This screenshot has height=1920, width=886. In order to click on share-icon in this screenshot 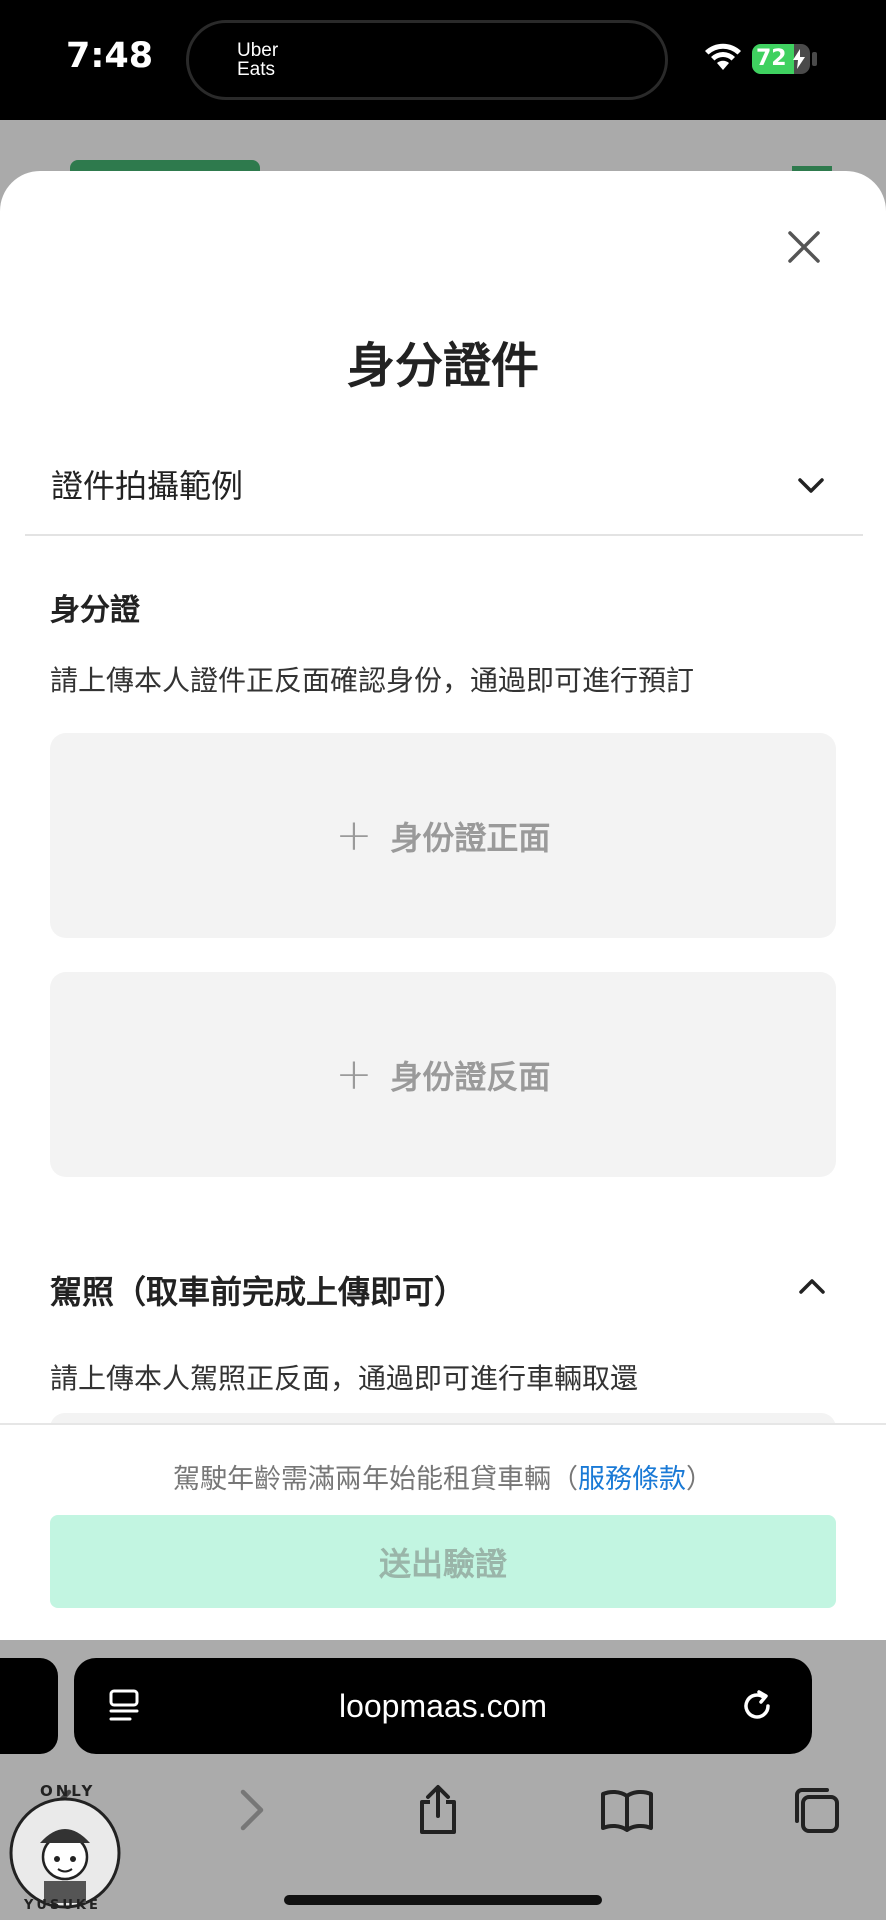, I will do `click(438, 1809)`.